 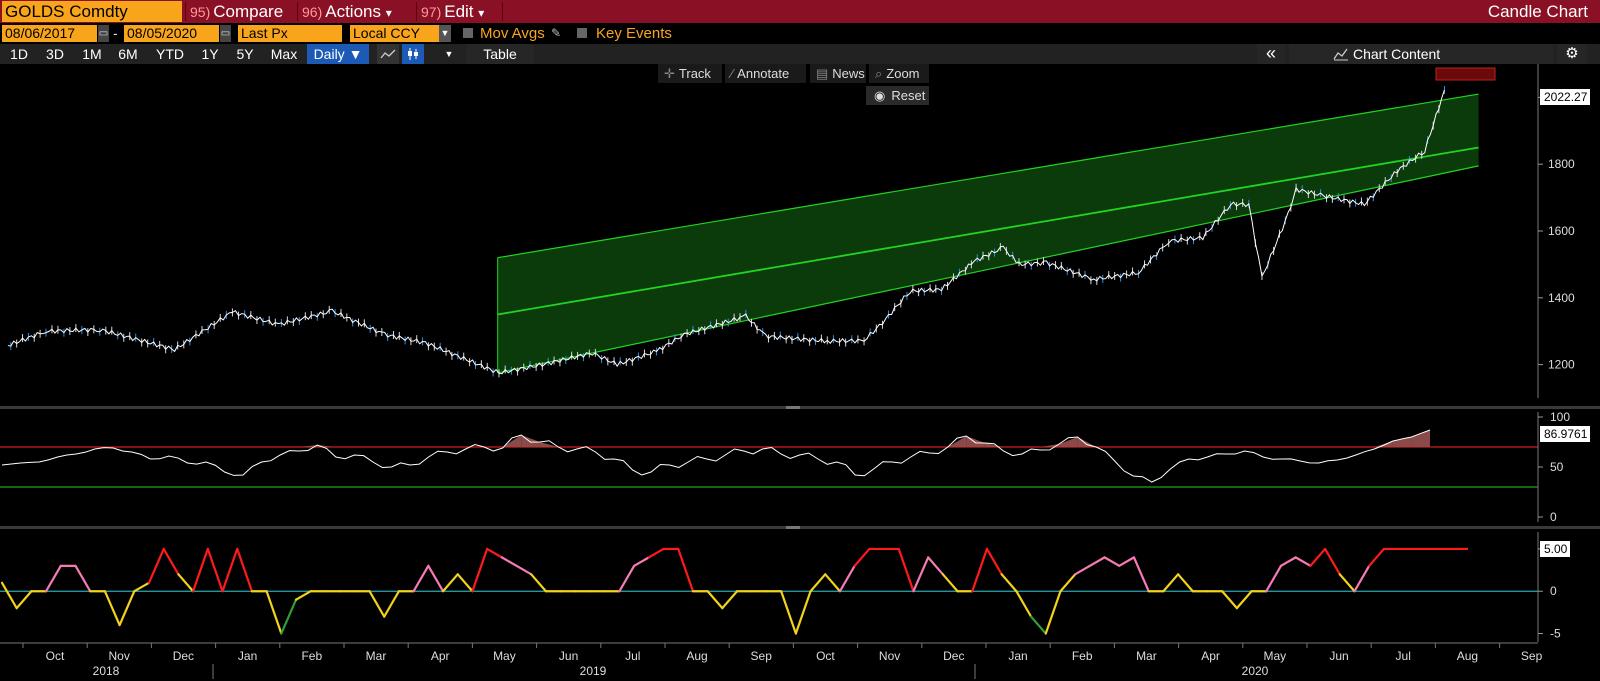 I want to click on pencil-icon: ✎, so click(x=558, y=33).